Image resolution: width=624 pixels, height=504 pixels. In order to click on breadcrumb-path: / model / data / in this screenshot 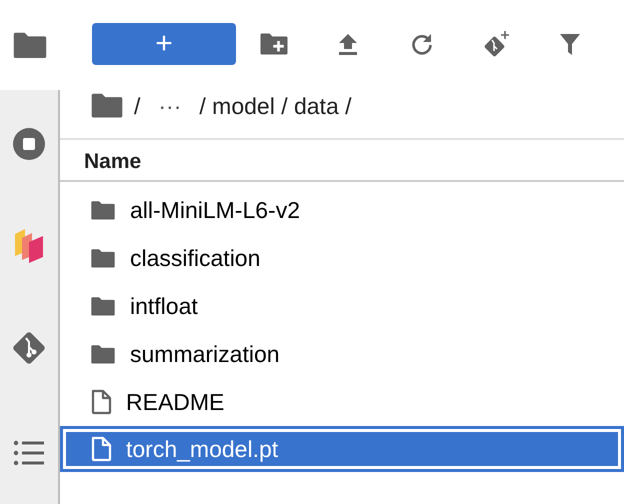, I will do `click(275, 106)`.